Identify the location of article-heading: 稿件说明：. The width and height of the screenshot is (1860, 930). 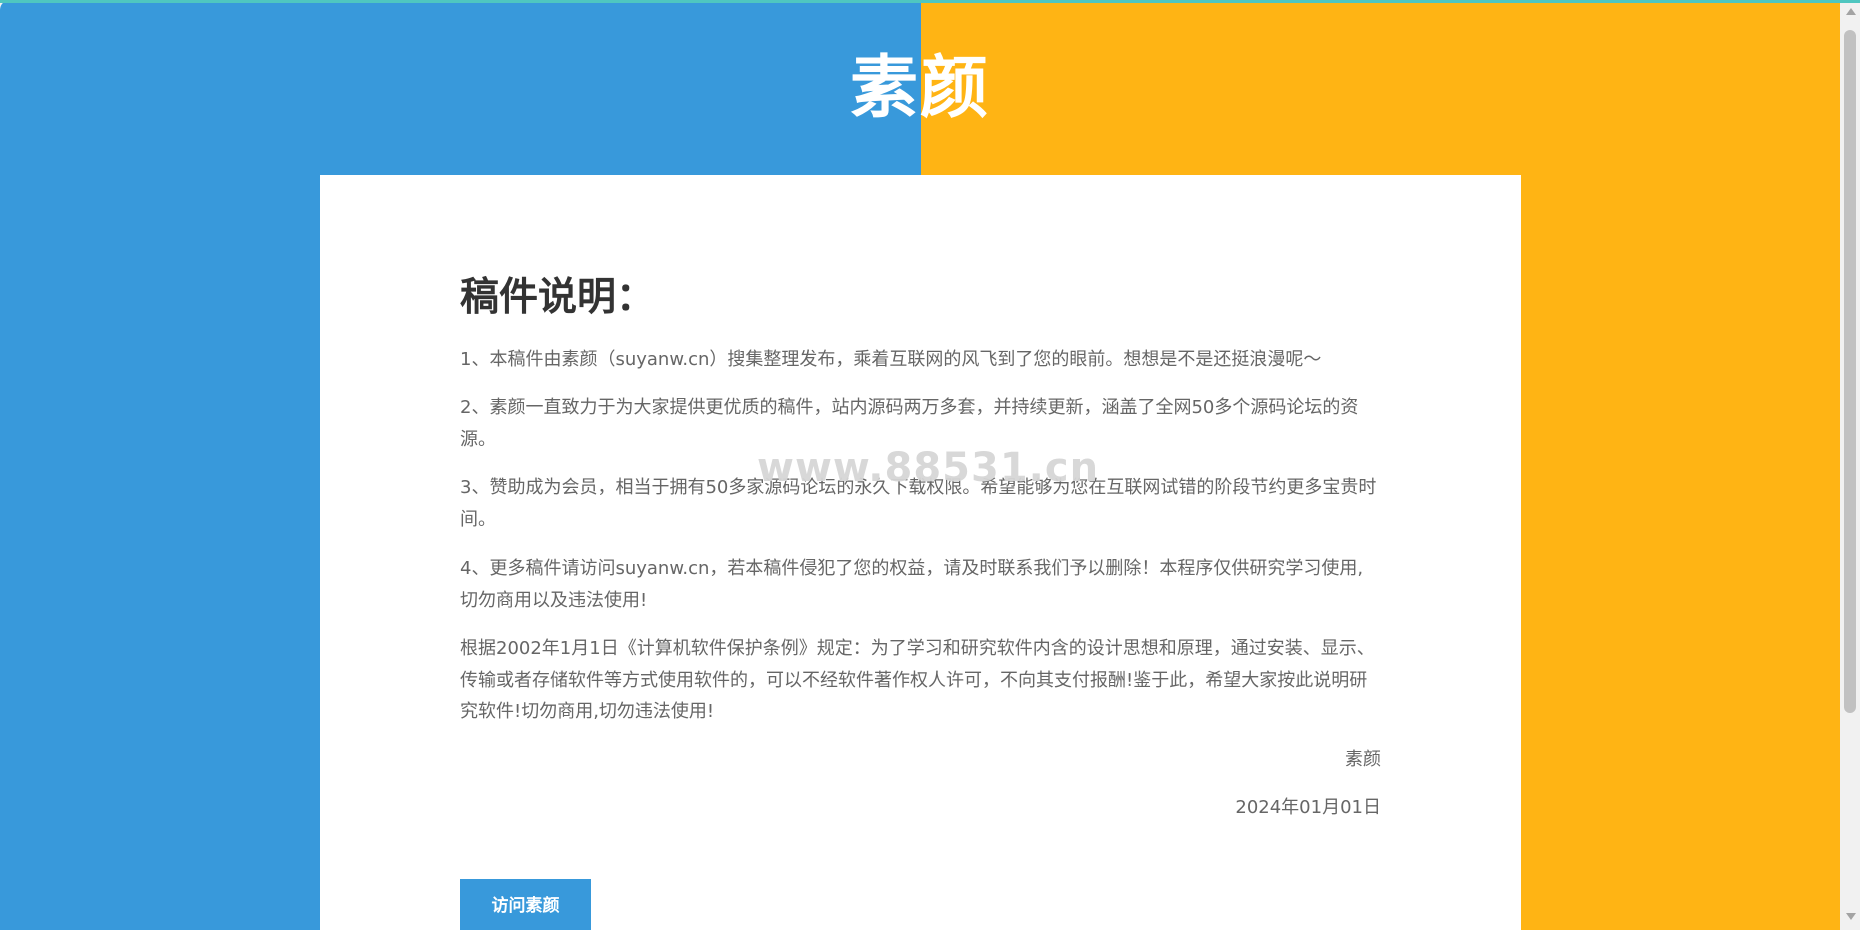
(558, 297).